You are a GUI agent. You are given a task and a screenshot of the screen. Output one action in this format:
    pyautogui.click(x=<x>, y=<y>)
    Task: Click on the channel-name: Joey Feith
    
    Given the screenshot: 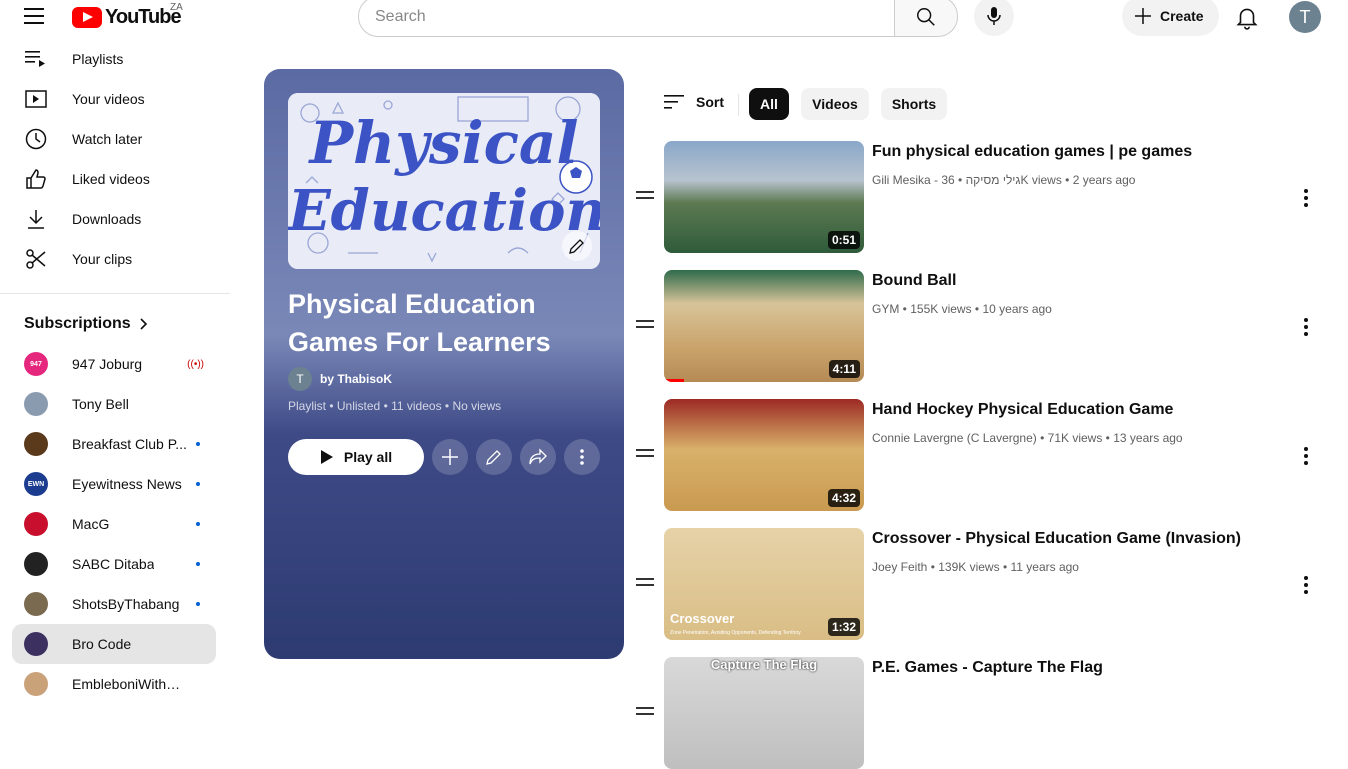 What is the action you would take?
    pyautogui.click(x=899, y=567)
    